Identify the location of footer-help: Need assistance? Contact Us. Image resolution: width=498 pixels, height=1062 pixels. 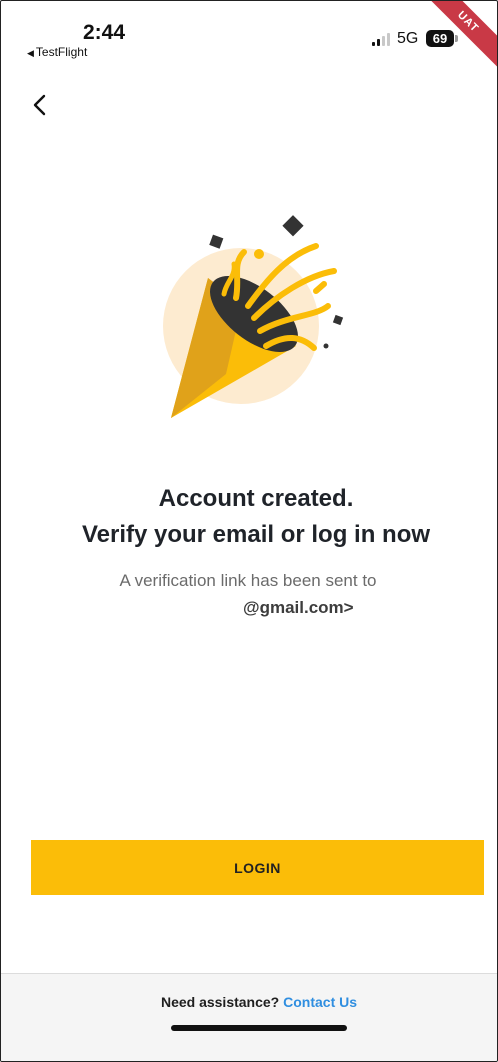
(249, 1002).